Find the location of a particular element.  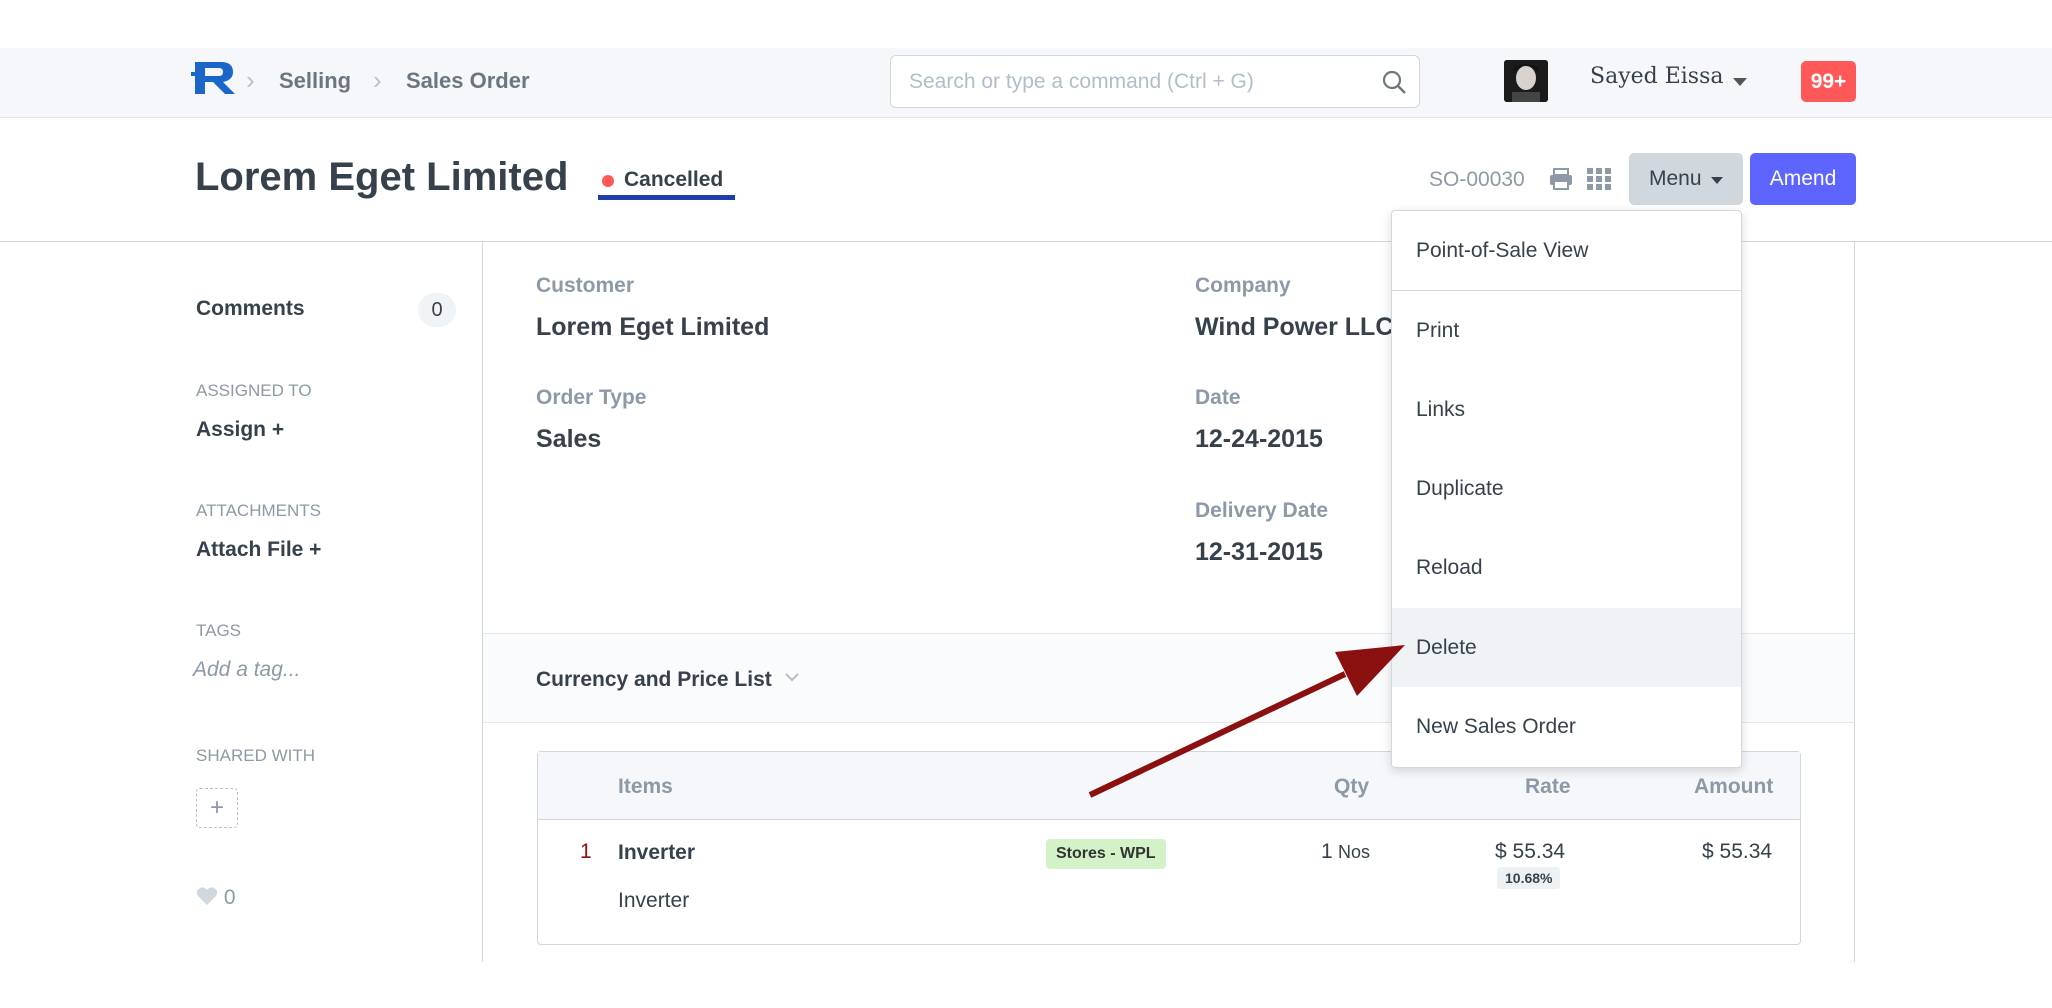

breadcrumb-sales-order: Sales Order is located at coordinates (468, 81).